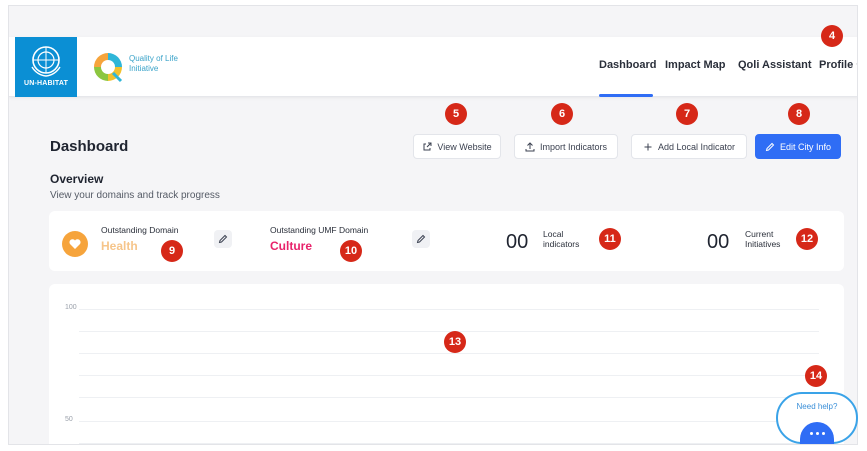  I want to click on outstanding-umf-domain-value: Culture, so click(291, 246).